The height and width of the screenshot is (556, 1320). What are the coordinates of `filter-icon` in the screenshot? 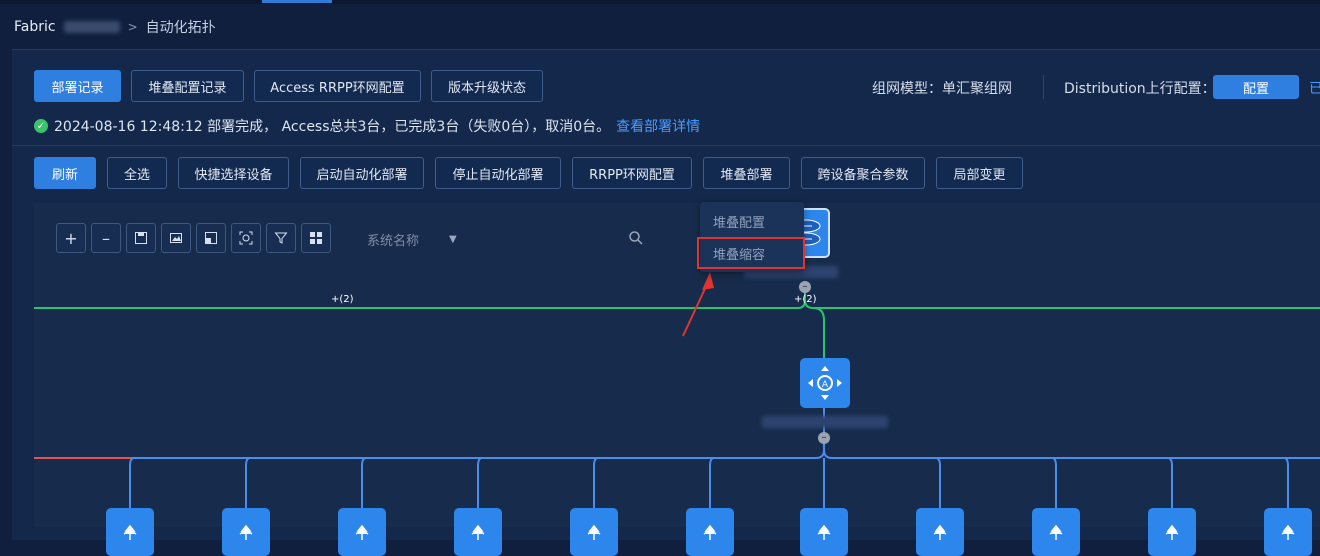 It's located at (281, 238).